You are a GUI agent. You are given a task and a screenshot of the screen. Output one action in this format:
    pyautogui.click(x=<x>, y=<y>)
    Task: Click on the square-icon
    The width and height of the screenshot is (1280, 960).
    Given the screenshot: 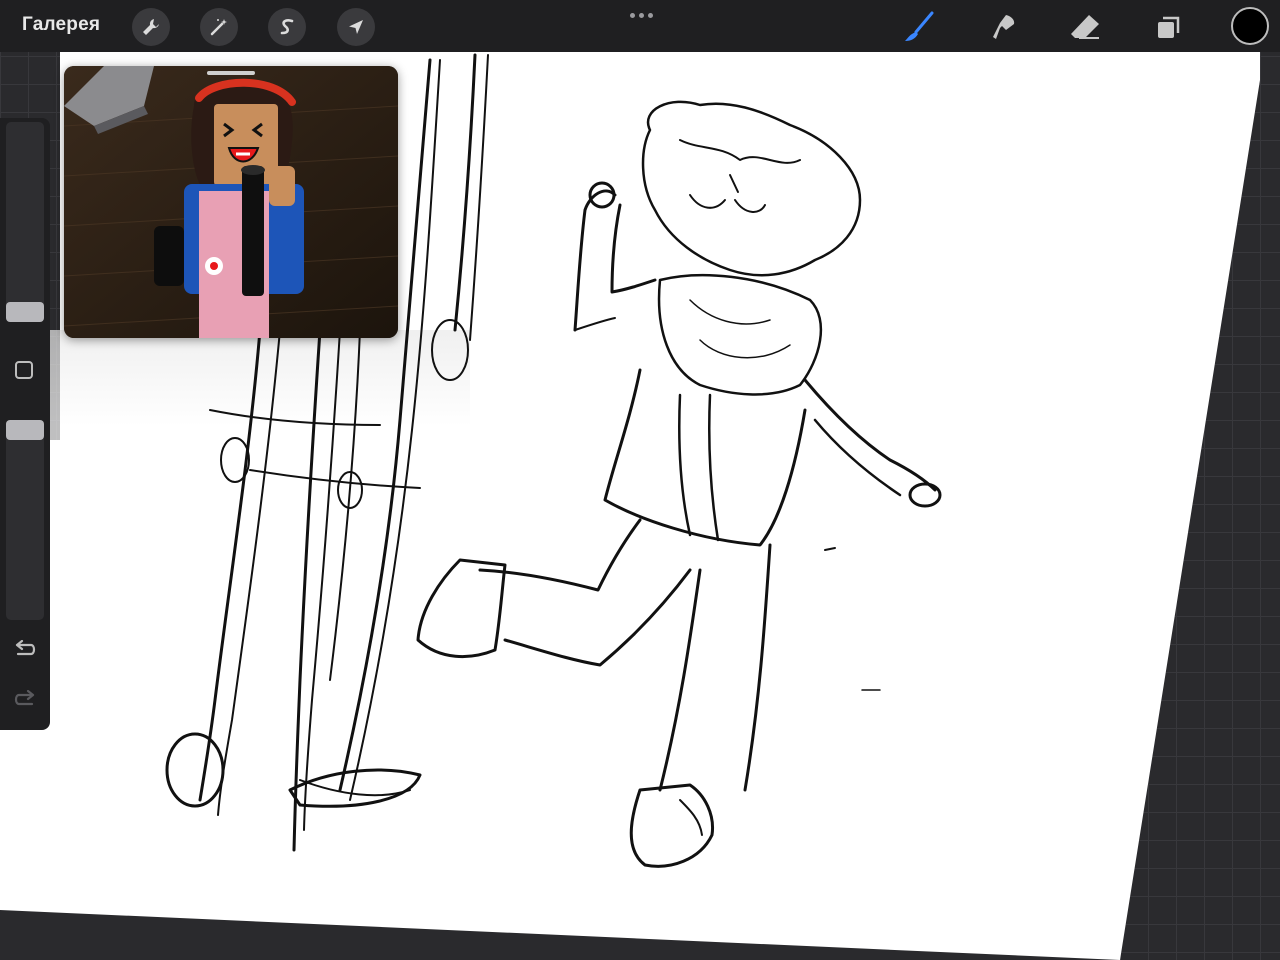 What is the action you would take?
    pyautogui.click(x=24, y=370)
    